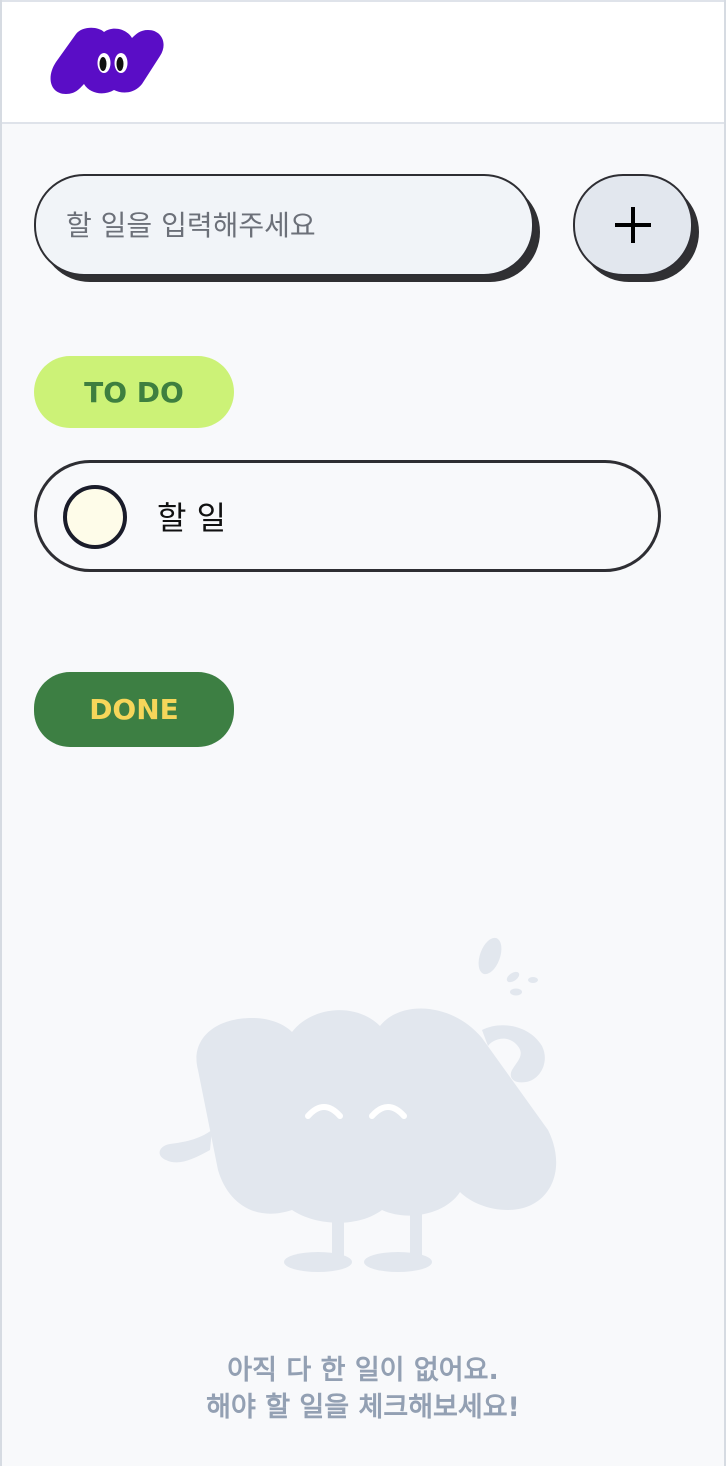 This screenshot has width=726, height=1466. Describe the element at coordinates (363, 62) in the screenshot. I see `app-header` at that location.